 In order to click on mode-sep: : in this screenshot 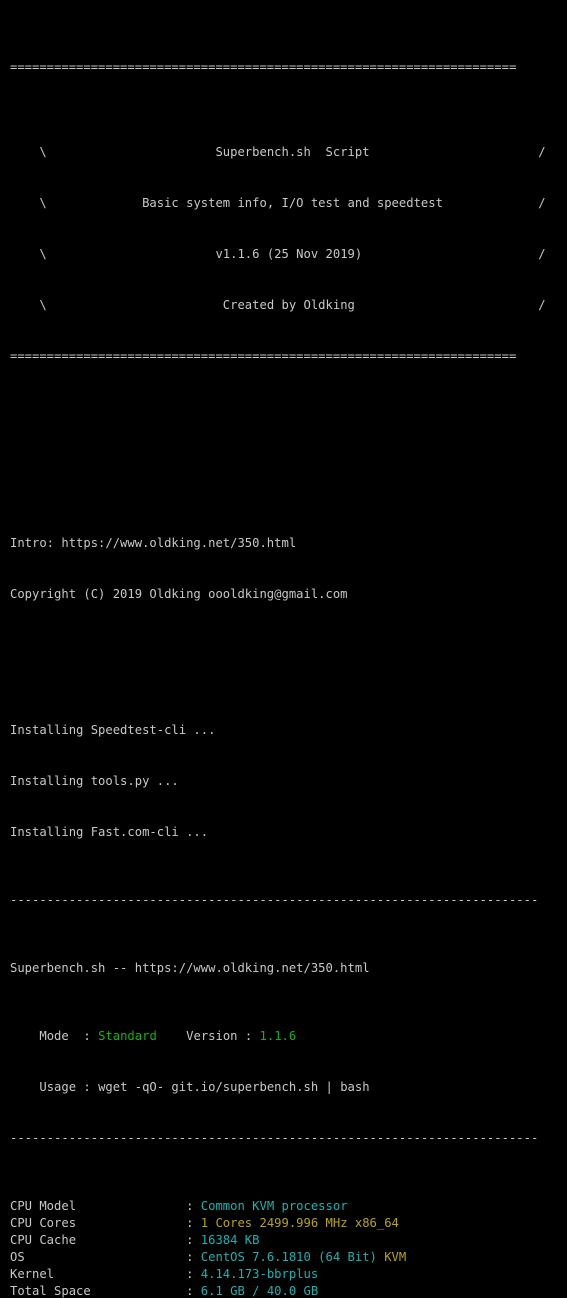, I will do `click(83, 1036)`.